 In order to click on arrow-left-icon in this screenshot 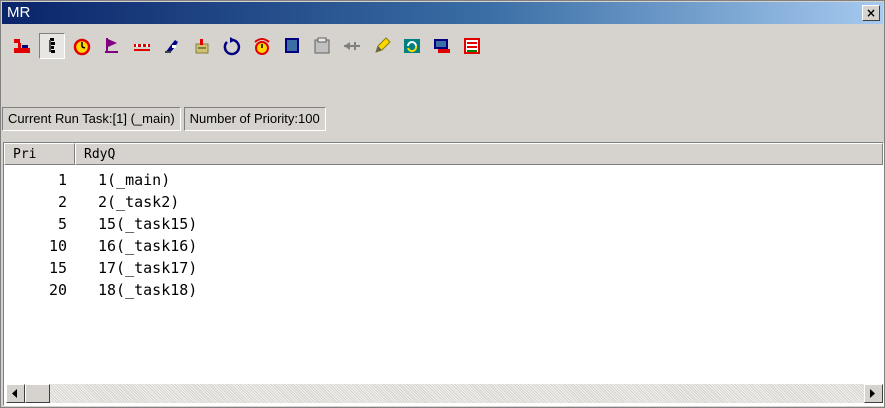, I will do `click(14, 393)`.